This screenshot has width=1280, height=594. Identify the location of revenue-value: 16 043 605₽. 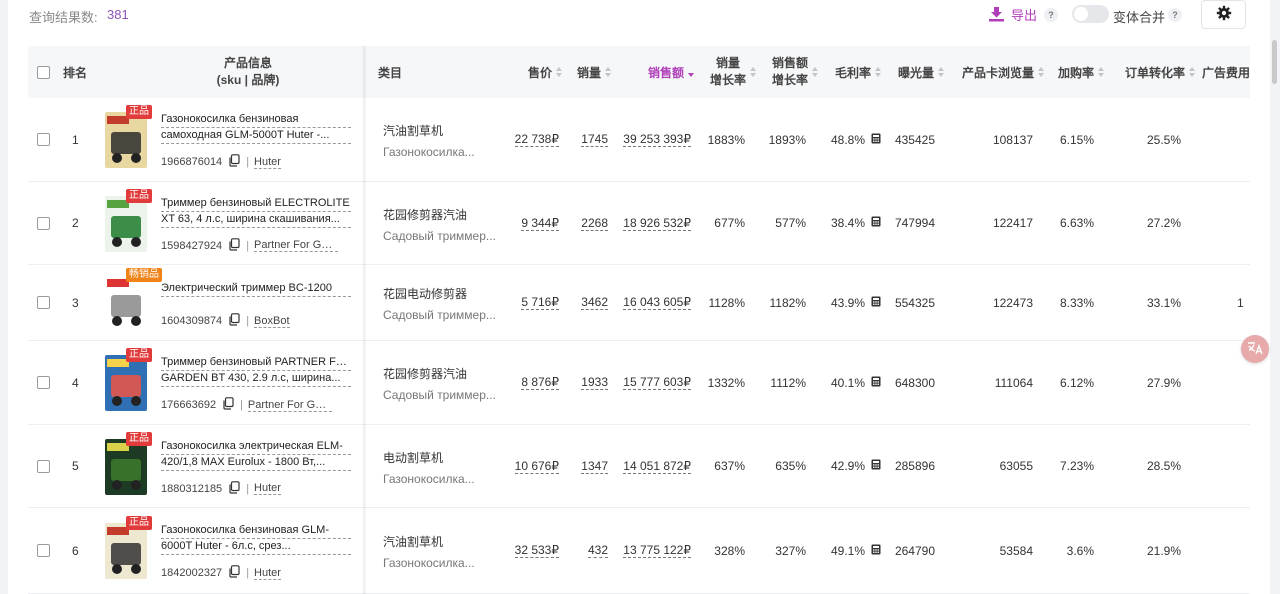
(657, 302).